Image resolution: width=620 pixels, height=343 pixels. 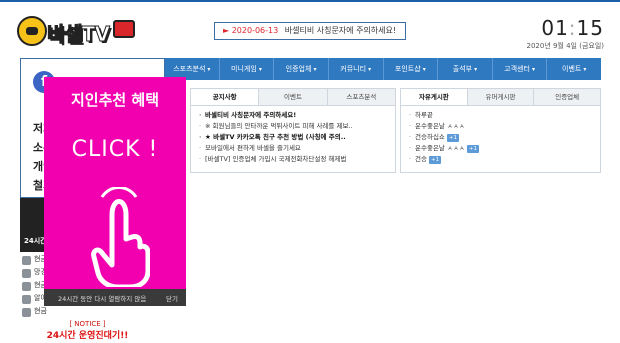 What do you see at coordinates (356, 69) in the screenshot?
I see `nav-item-community: 커뮤니티` at bounding box center [356, 69].